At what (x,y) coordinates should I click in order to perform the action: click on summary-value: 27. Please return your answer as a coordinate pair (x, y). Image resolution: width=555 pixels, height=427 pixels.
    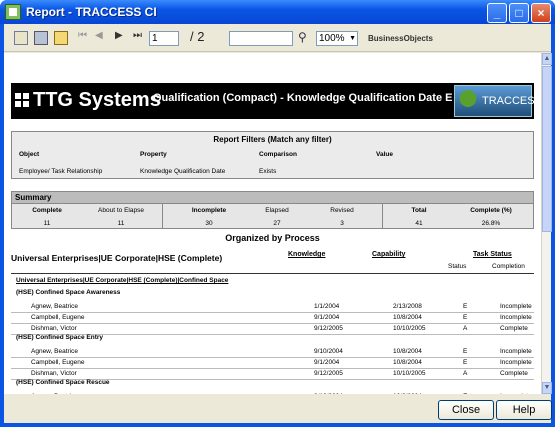
    Looking at the image, I should click on (277, 223).